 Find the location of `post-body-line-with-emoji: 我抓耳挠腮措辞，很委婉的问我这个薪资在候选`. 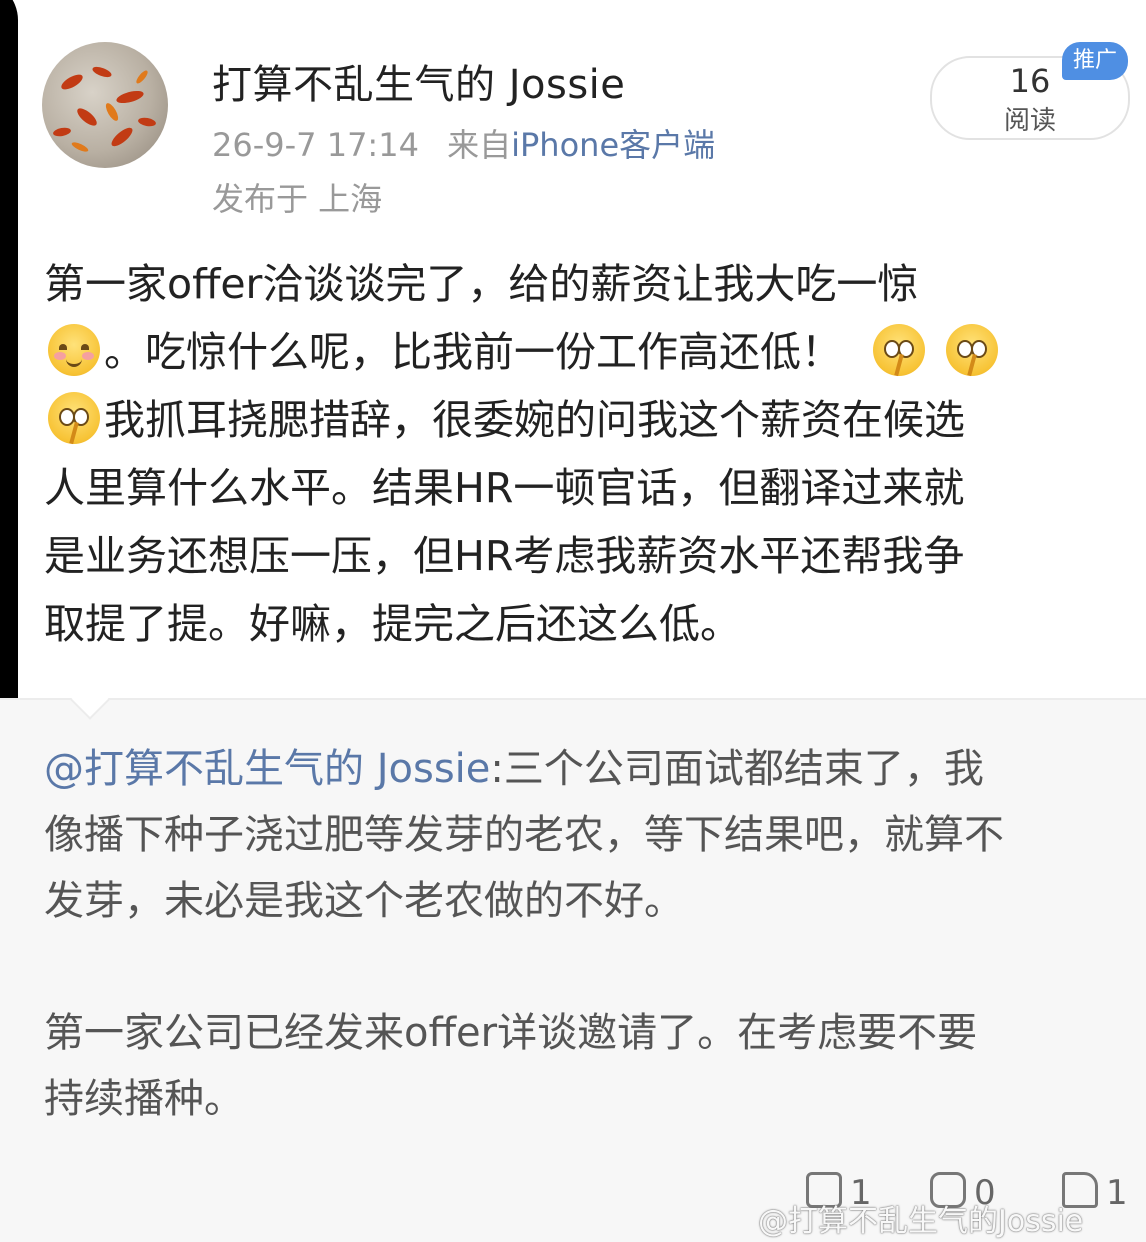

post-body-line-with-emoji: 我抓耳挠腮措辞，很委婉的问我这个薪资在候选 is located at coordinates (584, 420).